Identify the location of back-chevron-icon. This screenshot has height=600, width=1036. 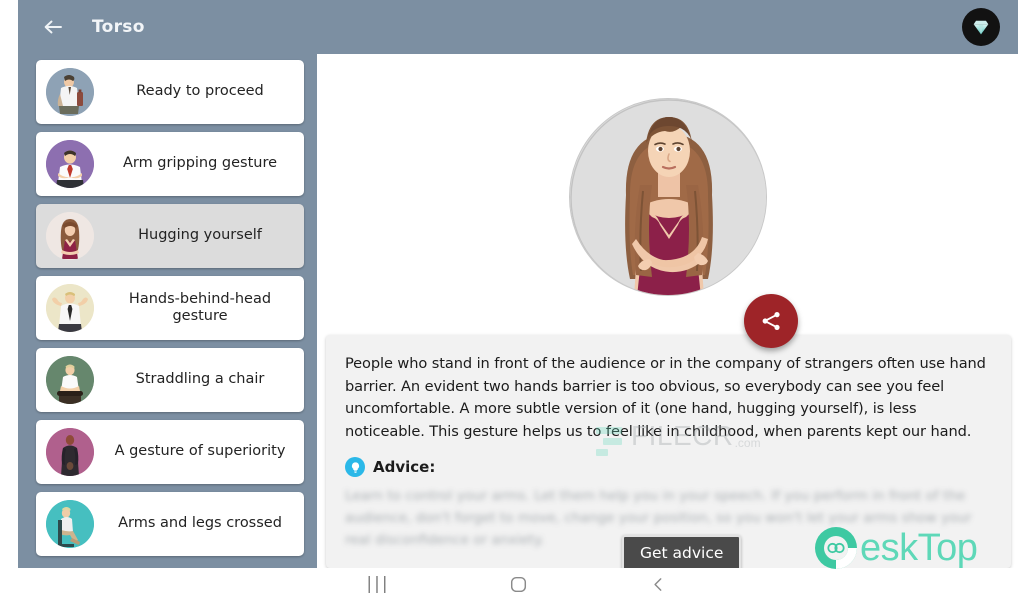
(657, 584).